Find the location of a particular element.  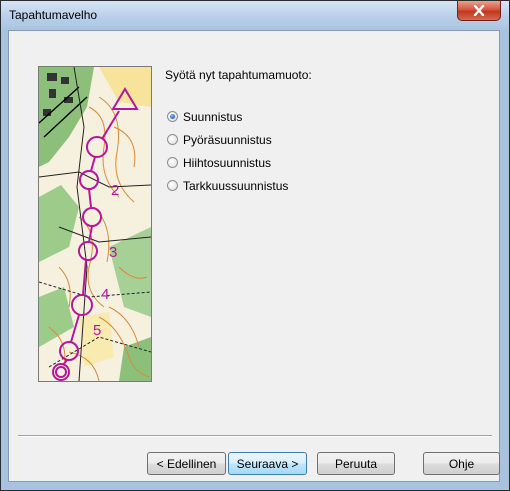

control-number-3: 3 is located at coordinates (113, 252).